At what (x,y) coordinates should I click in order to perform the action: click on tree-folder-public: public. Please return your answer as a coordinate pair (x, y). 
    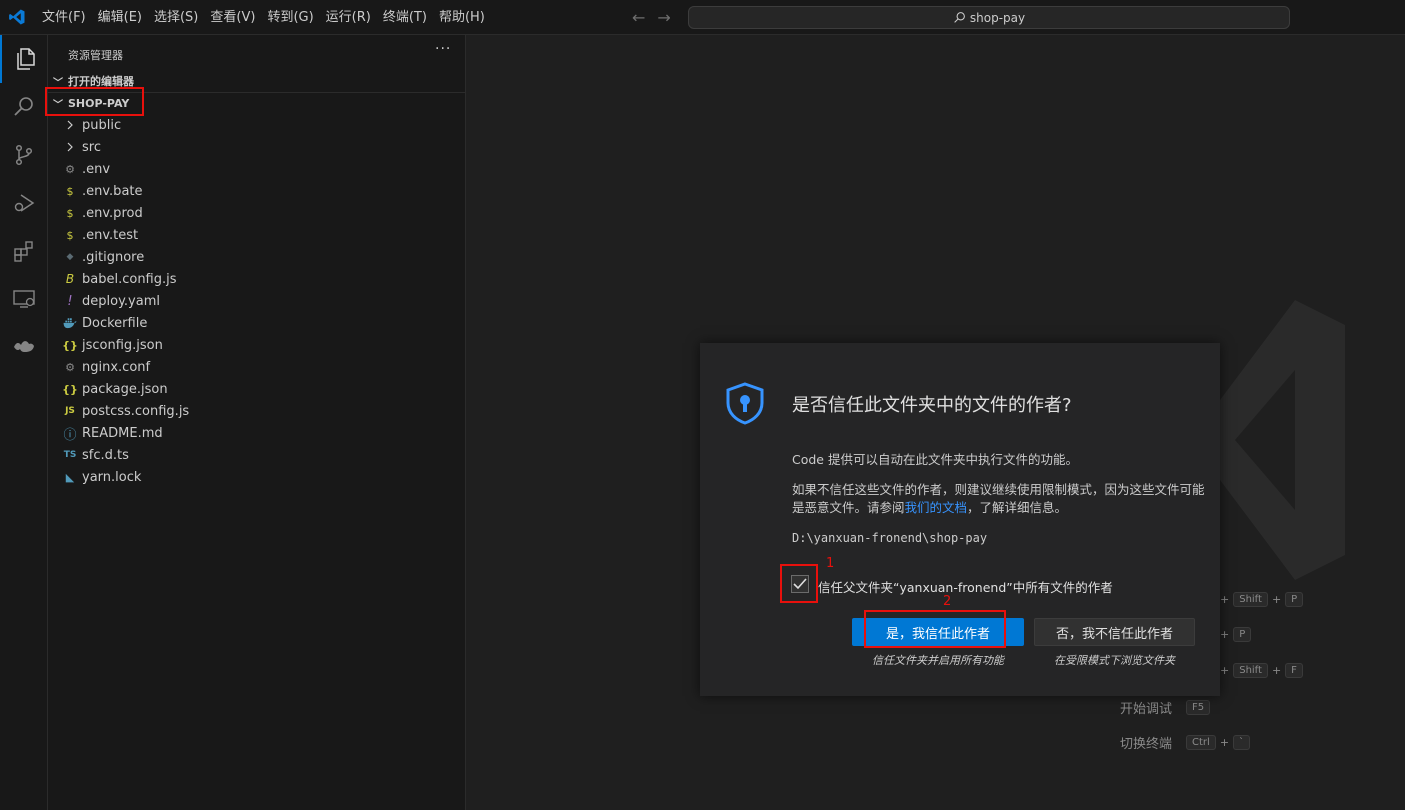
    Looking at the image, I should click on (257, 125).